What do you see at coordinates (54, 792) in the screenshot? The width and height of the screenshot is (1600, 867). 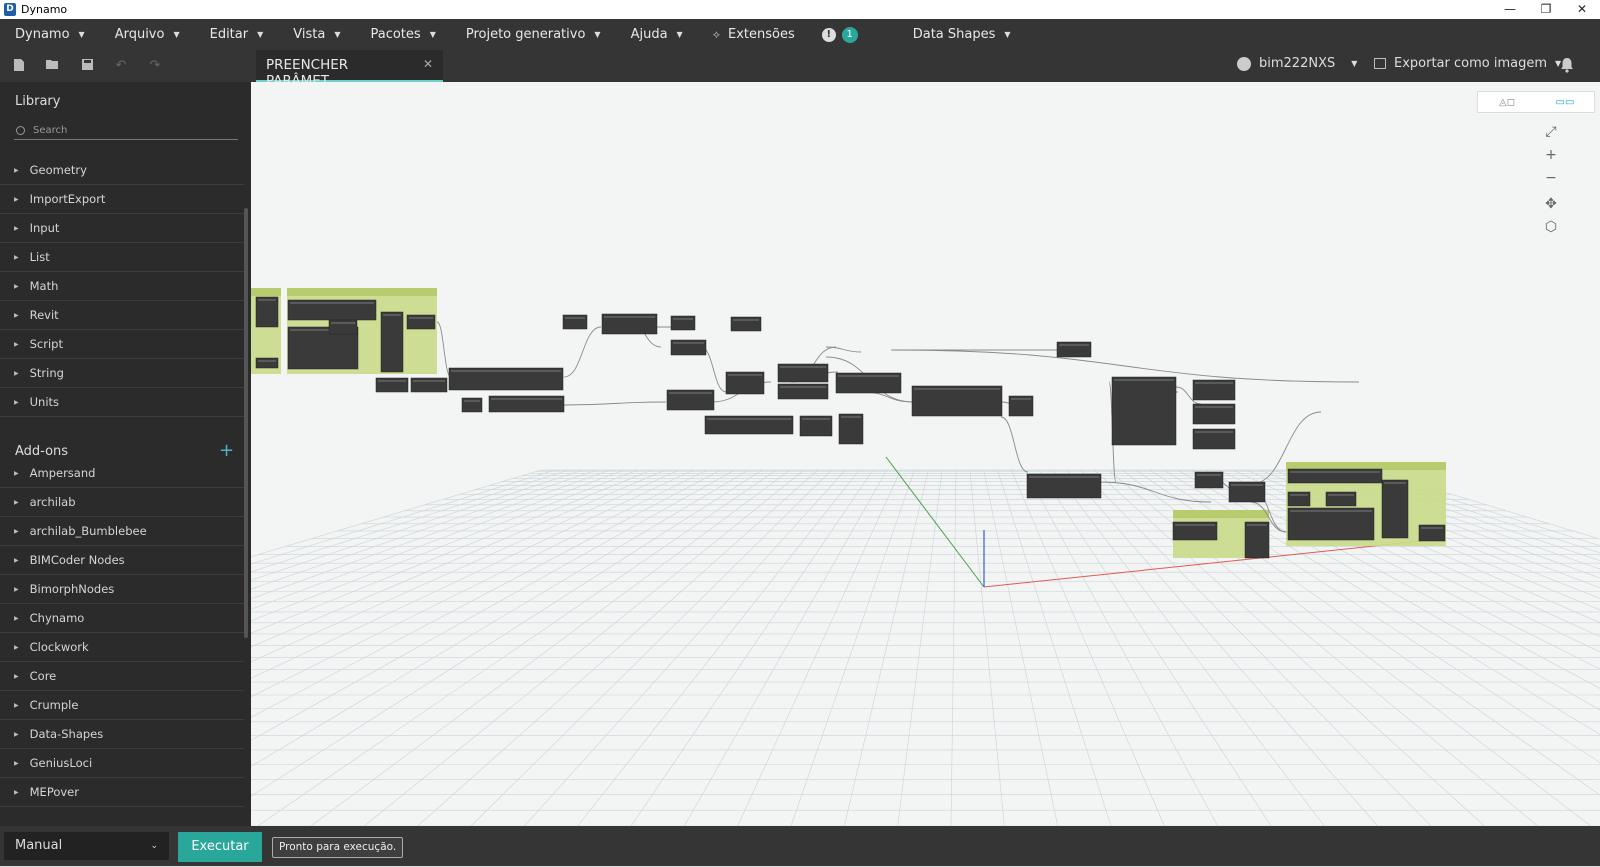 I see `addon-item-label: MEPover` at bounding box center [54, 792].